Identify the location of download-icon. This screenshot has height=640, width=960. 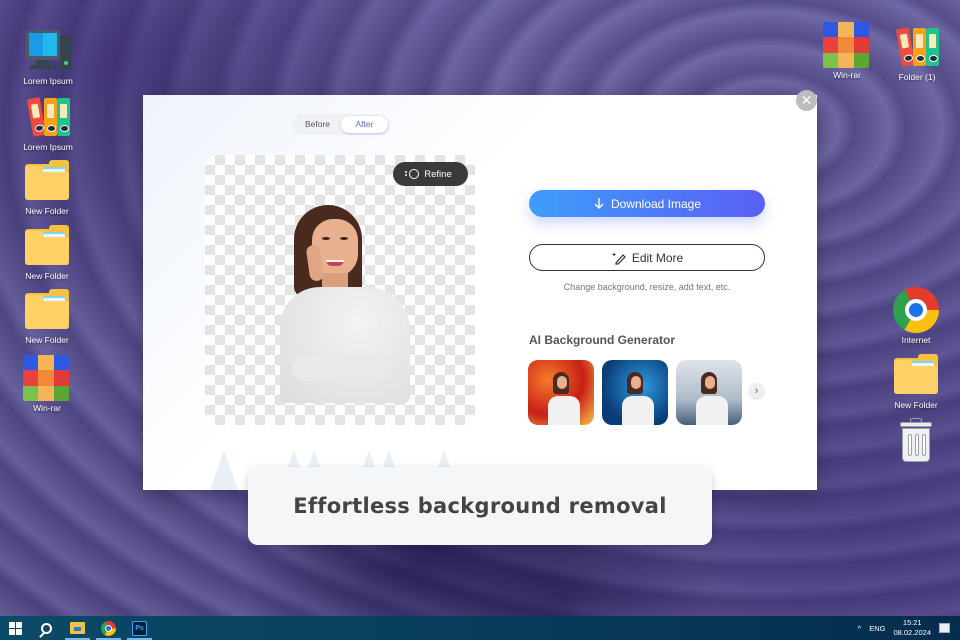
(599, 203).